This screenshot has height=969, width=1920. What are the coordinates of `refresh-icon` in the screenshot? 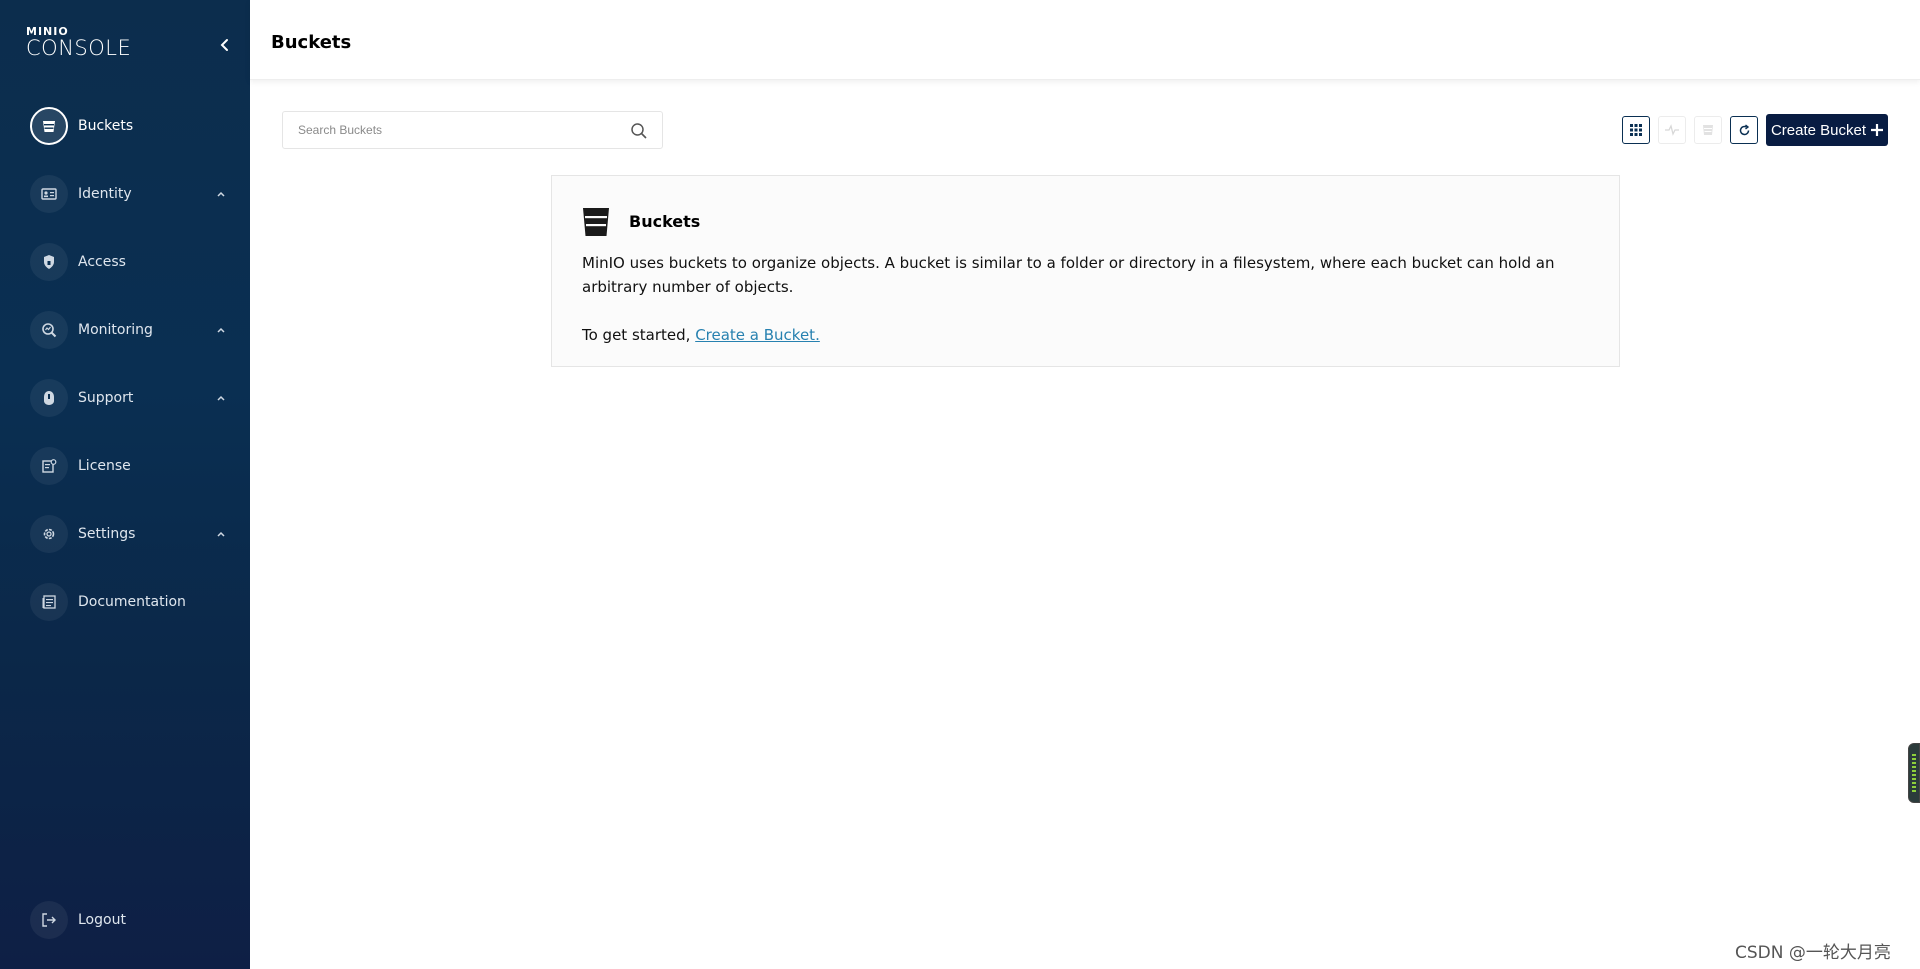 It's located at (1744, 129).